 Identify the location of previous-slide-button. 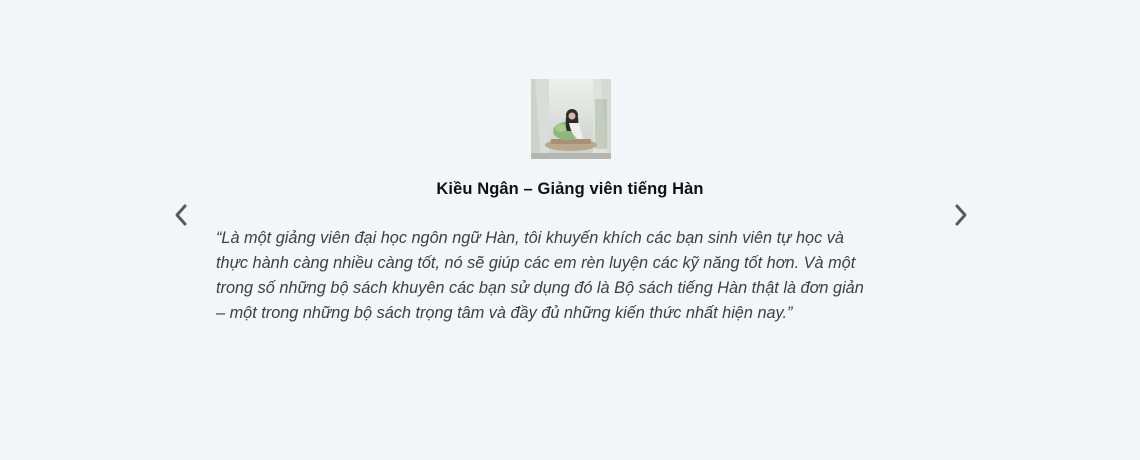
(181, 215).